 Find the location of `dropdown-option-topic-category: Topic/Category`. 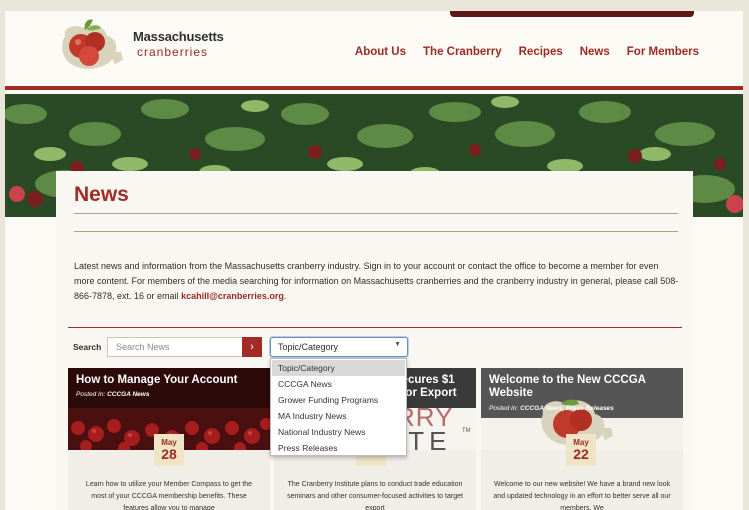

dropdown-option-topic-category: Topic/Category is located at coordinates (338, 368).